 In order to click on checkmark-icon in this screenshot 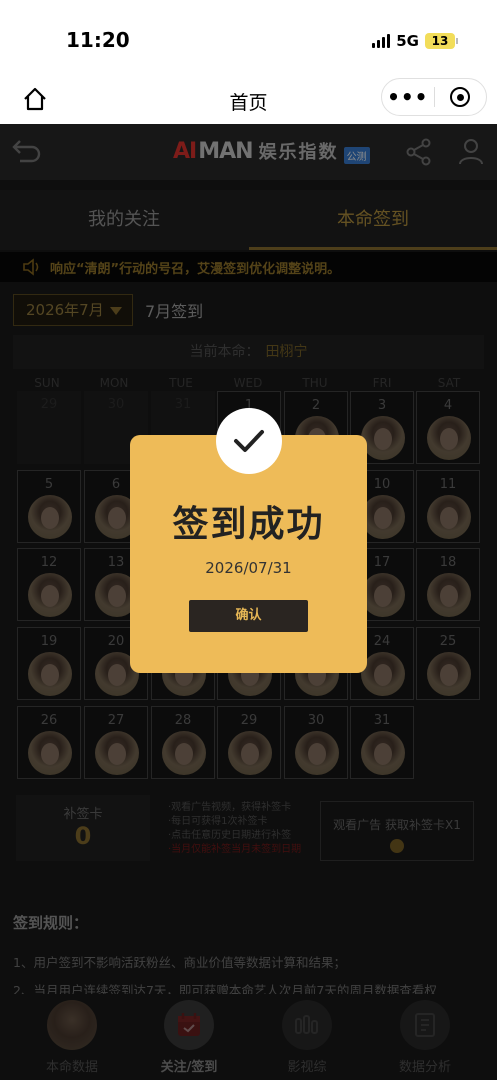, I will do `click(249, 441)`.